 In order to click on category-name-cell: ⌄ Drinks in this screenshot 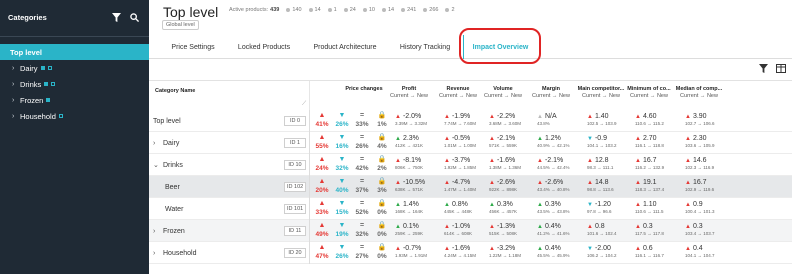, I will do `click(168, 165)`.